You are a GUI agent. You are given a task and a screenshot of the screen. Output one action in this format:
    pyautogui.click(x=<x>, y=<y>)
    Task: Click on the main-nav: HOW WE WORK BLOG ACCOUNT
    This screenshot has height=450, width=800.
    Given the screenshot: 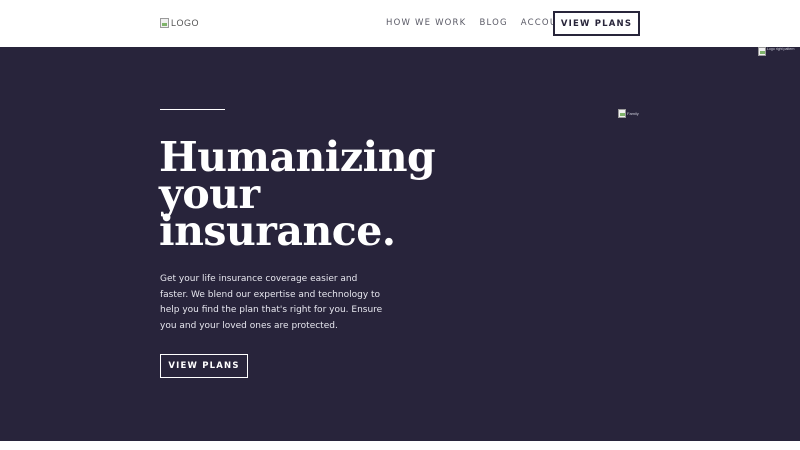 What is the action you would take?
    pyautogui.click(x=478, y=23)
    